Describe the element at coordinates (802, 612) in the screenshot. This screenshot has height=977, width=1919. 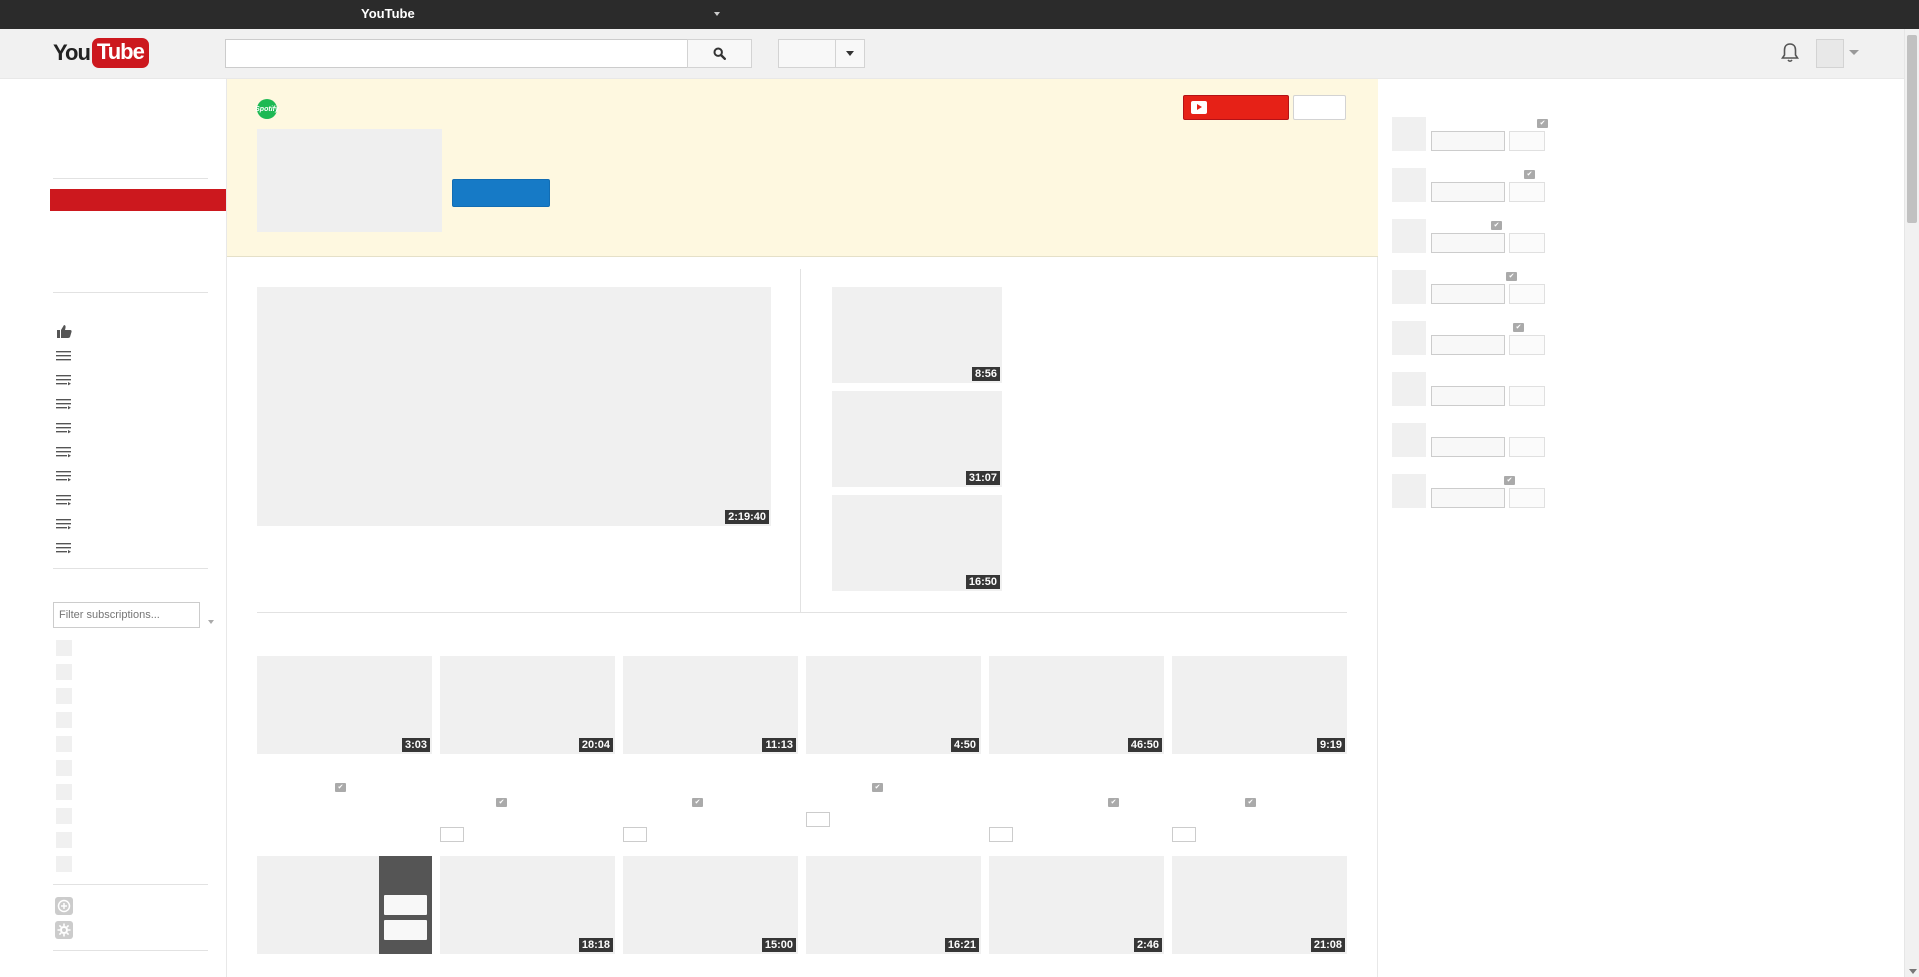
I see `horizontal-divider` at that location.